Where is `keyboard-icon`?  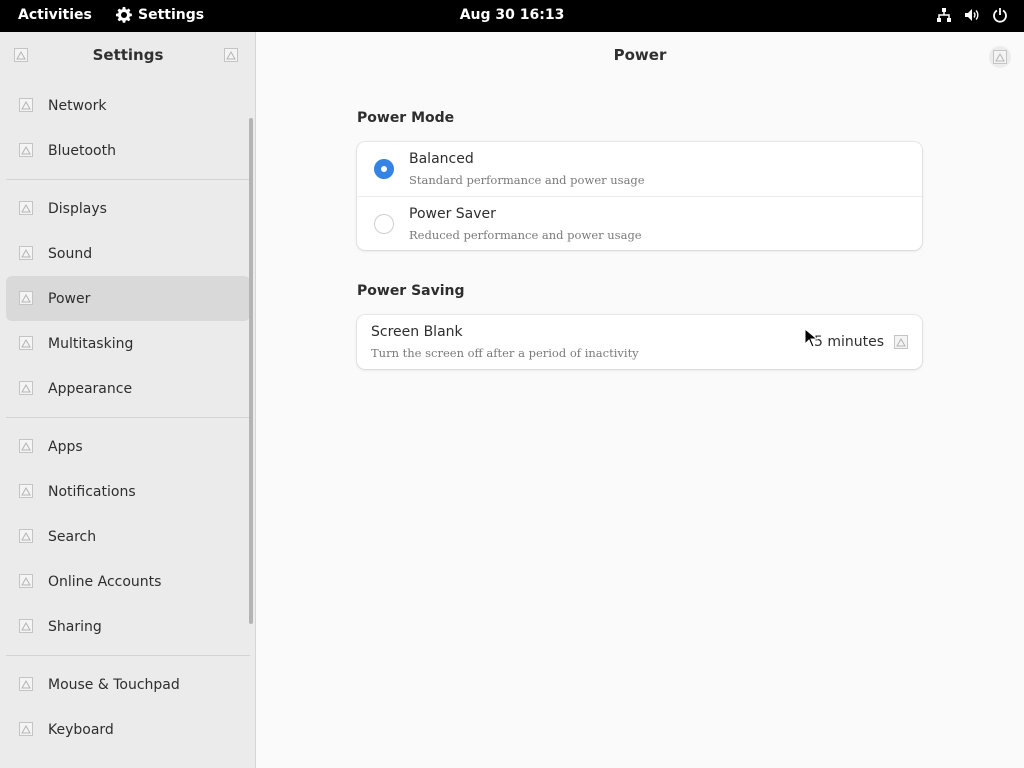
keyboard-icon is located at coordinates (26, 729).